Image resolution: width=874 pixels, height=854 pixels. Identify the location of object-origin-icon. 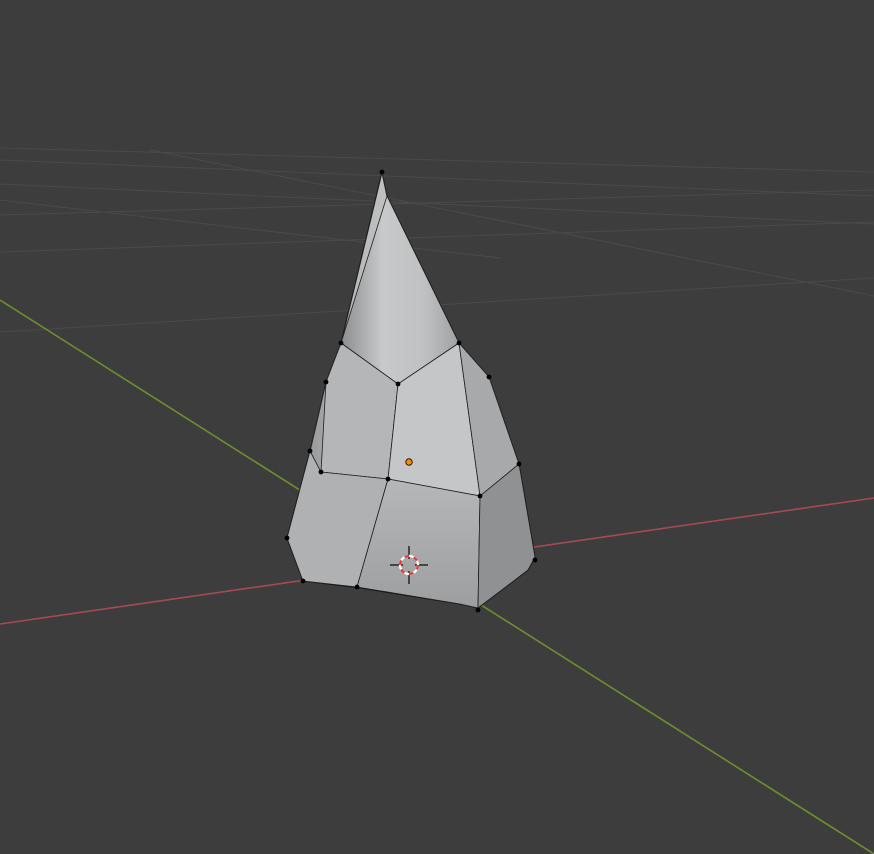
(409, 462).